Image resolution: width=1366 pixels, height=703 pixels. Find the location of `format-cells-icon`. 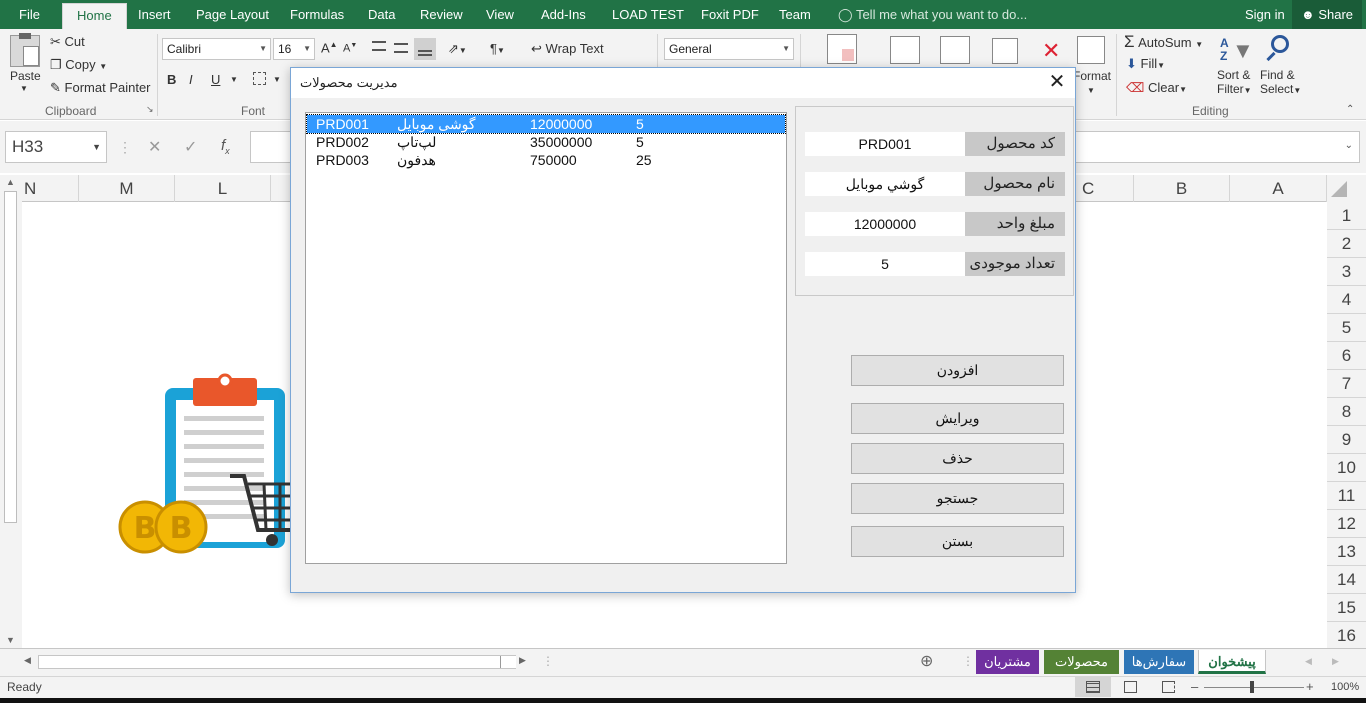

format-cells-icon is located at coordinates (1091, 50).